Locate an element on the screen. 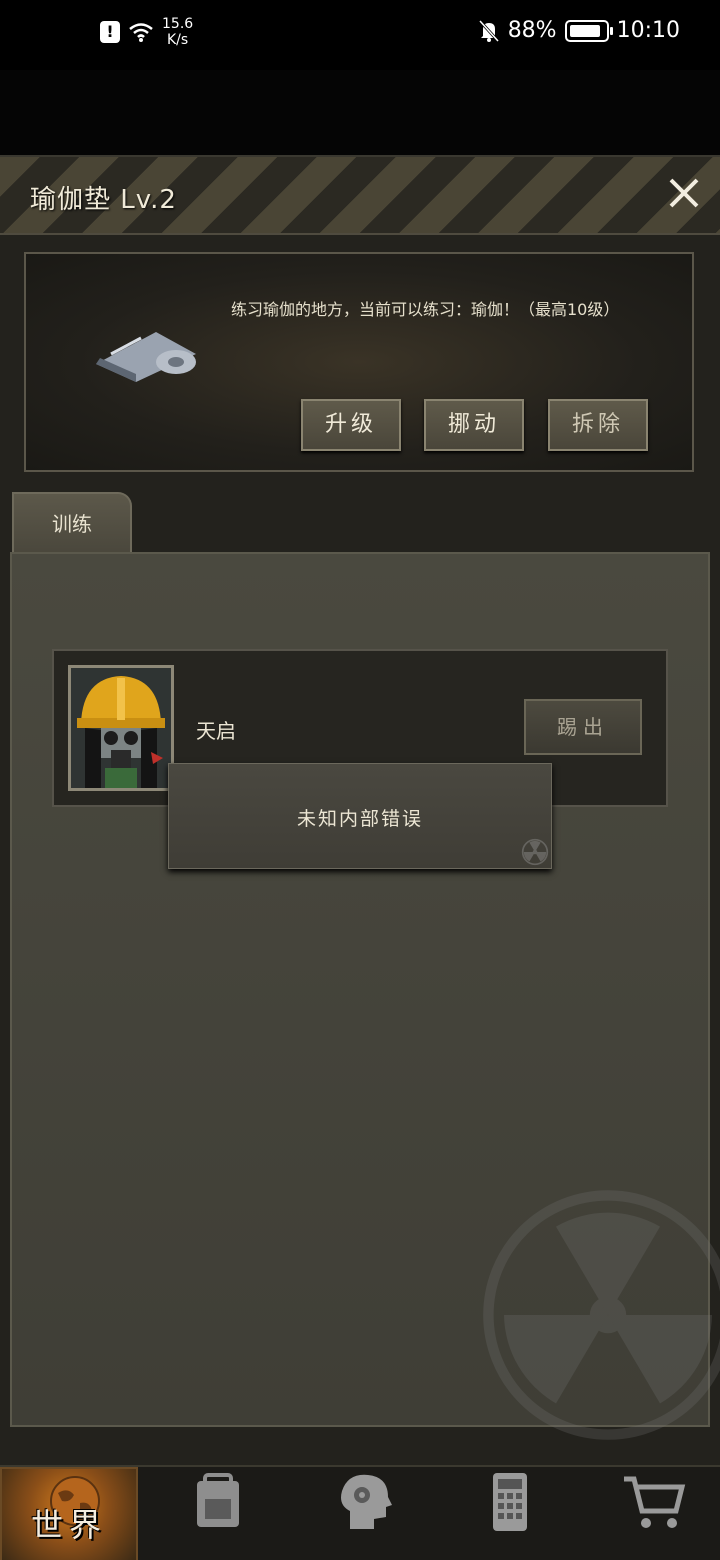 This screenshot has width=720, height=1560. nav-phone is located at coordinates (509, 1513).